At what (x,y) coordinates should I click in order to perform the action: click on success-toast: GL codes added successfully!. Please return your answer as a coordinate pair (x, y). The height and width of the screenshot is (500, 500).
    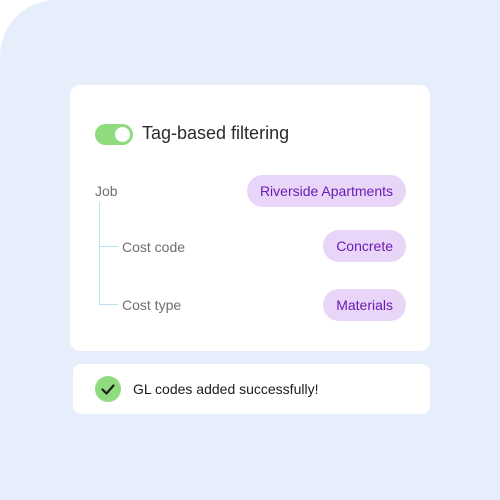
    Looking at the image, I should click on (251, 389).